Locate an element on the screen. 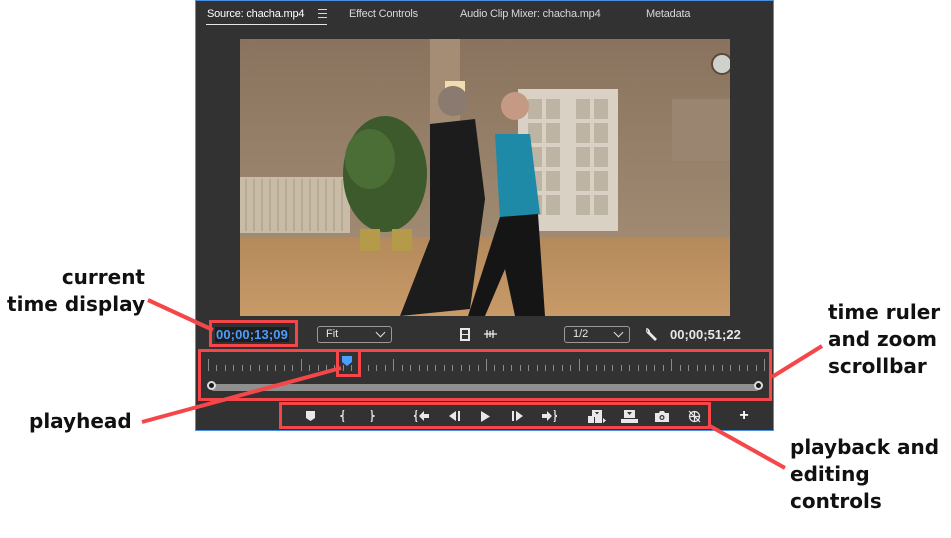  playhead-annotation: playhead is located at coordinates (80, 421).